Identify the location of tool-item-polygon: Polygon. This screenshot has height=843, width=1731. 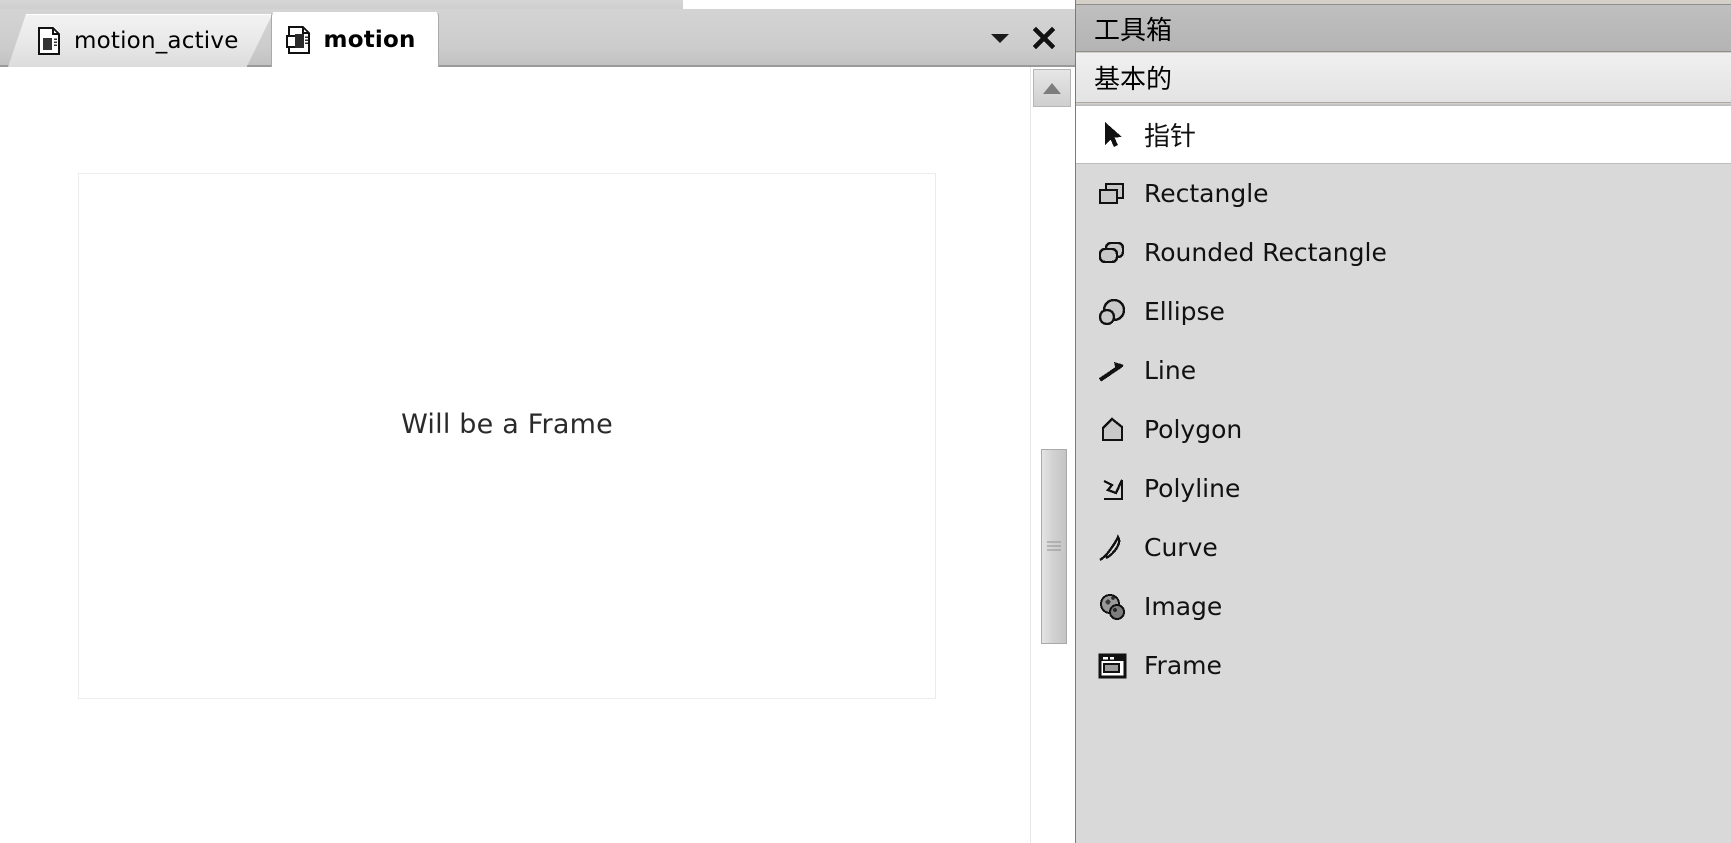
(1403, 429).